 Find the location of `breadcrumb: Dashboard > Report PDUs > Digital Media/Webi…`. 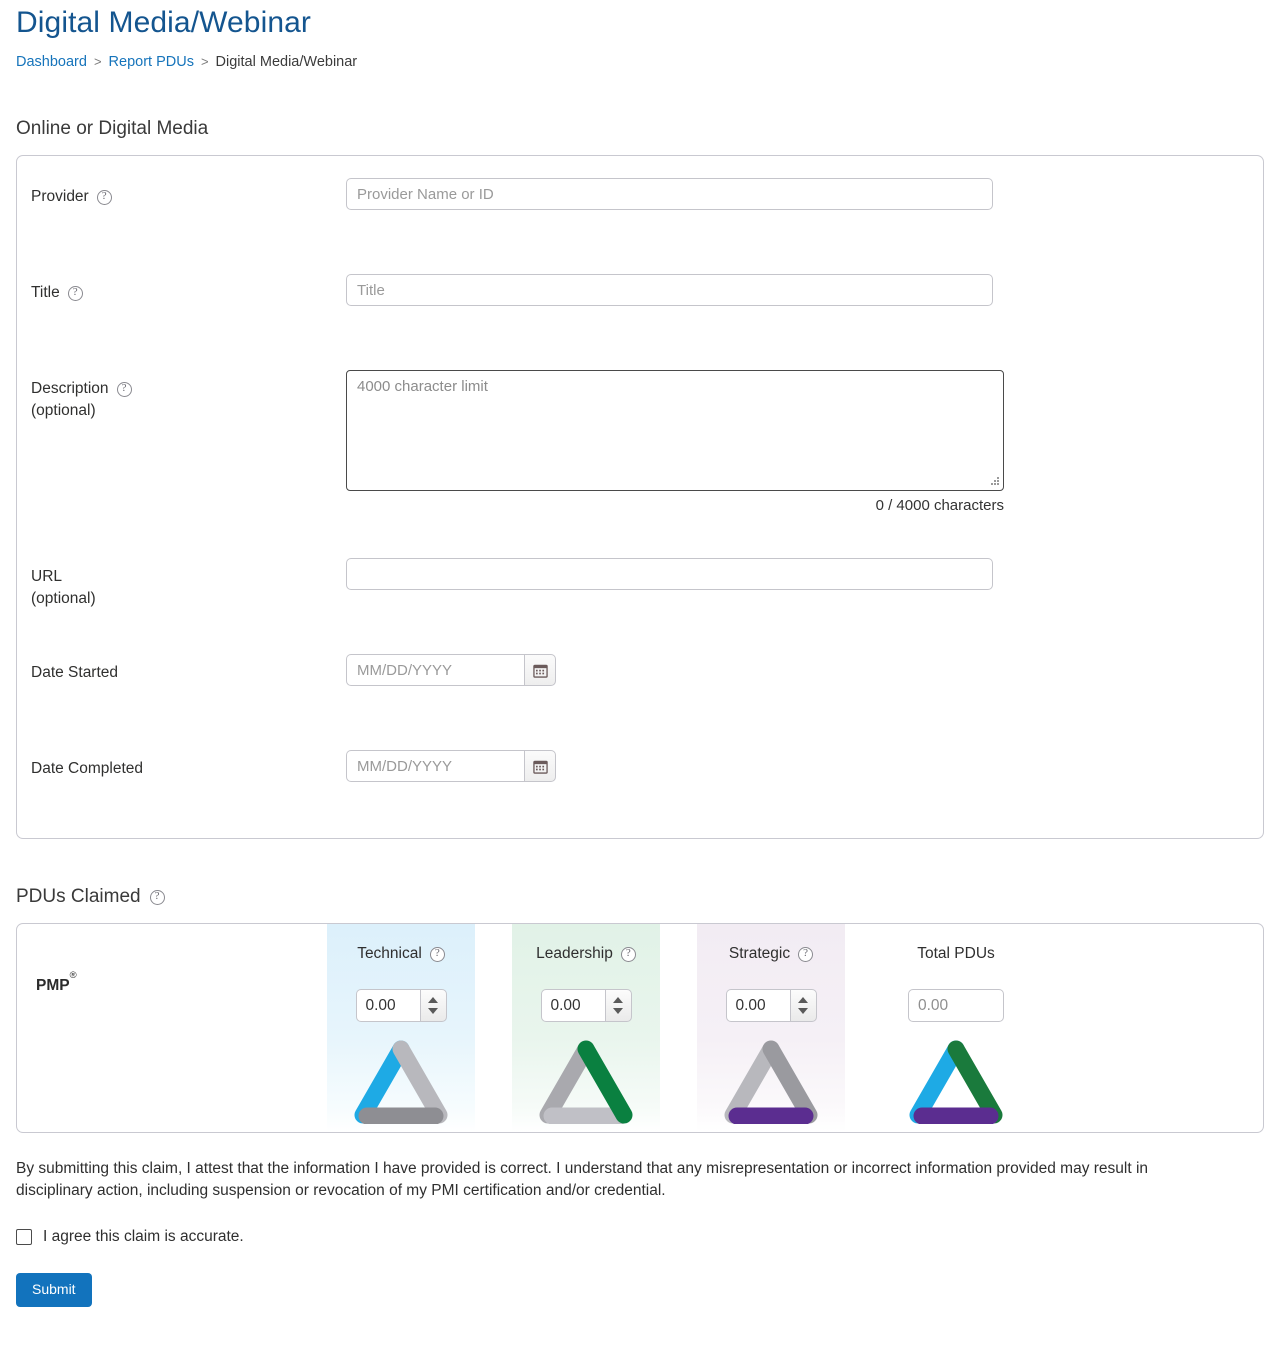

breadcrumb: Dashboard > Report PDUs > Digital Media/Webi… is located at coordinates (640, 62).